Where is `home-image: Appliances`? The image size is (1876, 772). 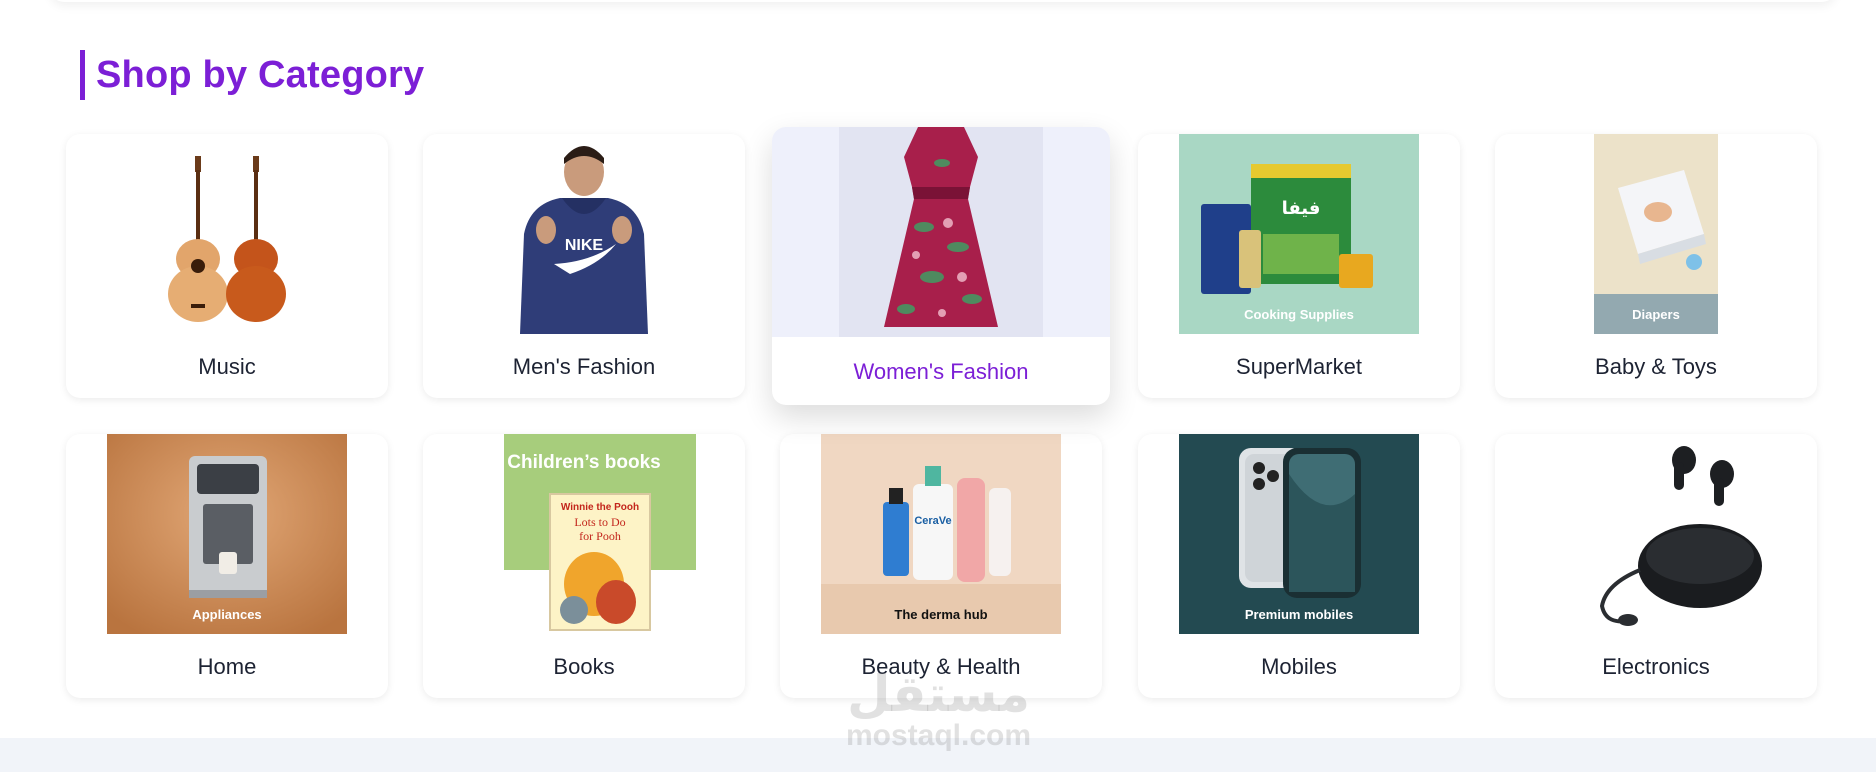 home-image: Appliances is located at coordinates (227, 534).